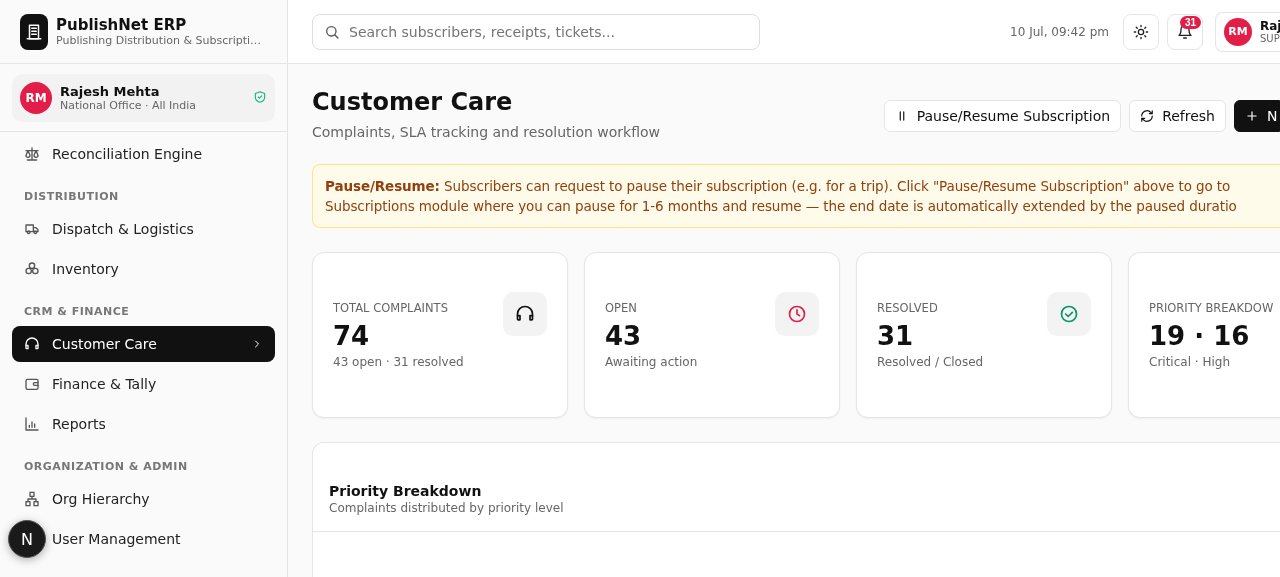  Describe the element at coordinates (32, 499) in the screenshot. I see `hierarchy-icon` at that location.